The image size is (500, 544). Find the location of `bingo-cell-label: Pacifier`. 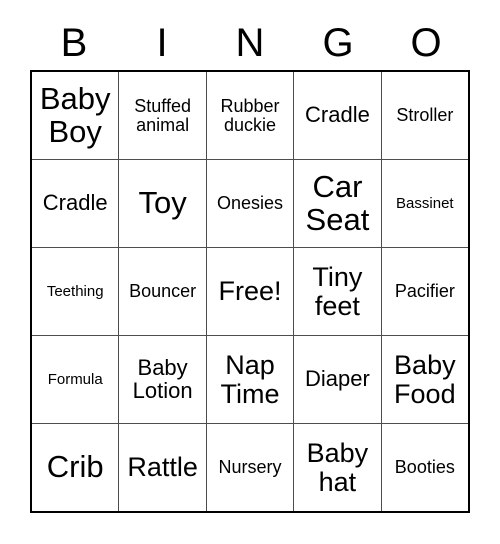

bingo-cell-label: Pacifier is located at coordinates (424, 291).